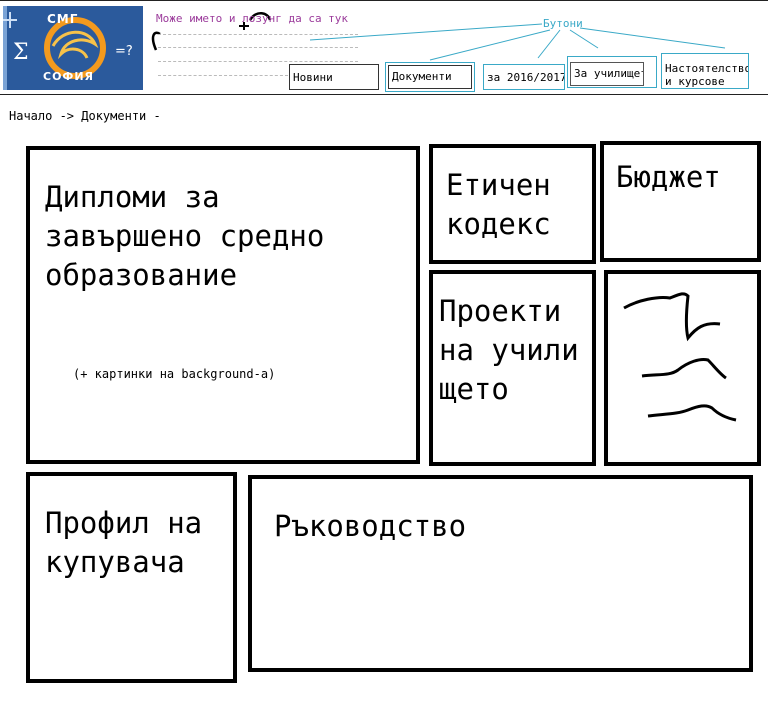 This screenshot has width=768, height=703. What do you see at coordinates (668, 177) in the screenshot?
I see `tile-budget-title: Бюджет` at bounding box center [668, 177].